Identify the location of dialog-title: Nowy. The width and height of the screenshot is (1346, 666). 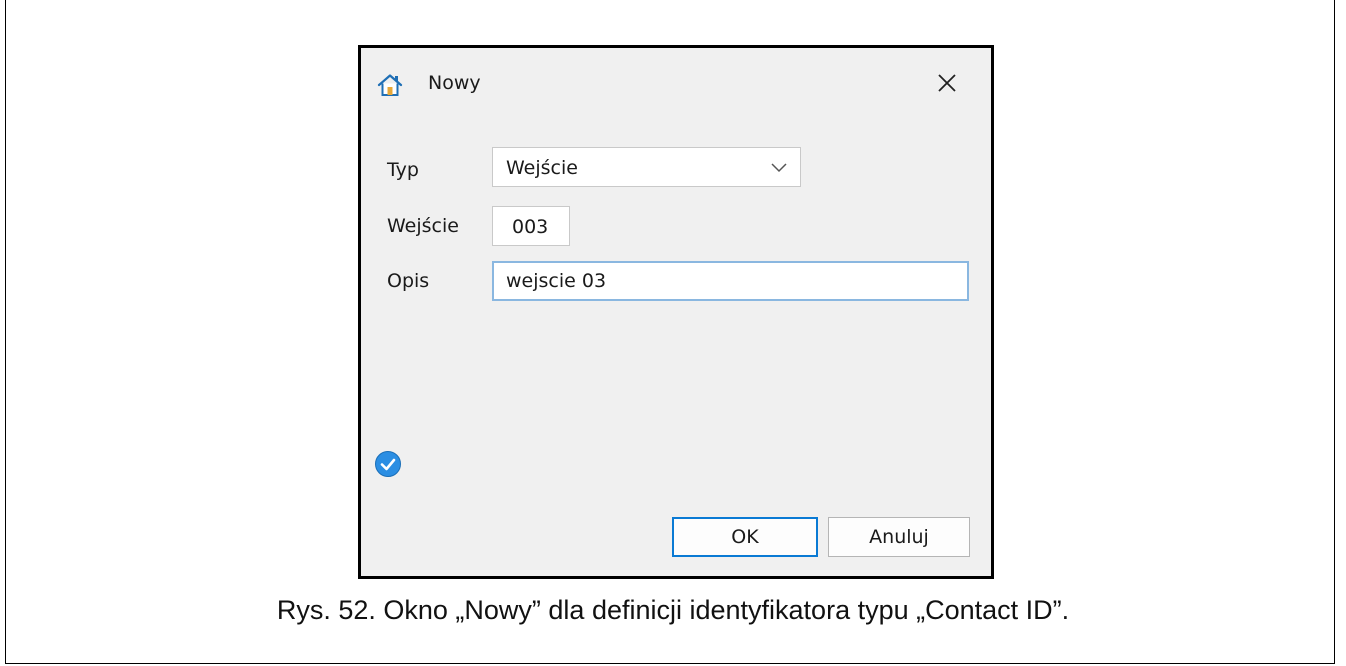
(454, 83).